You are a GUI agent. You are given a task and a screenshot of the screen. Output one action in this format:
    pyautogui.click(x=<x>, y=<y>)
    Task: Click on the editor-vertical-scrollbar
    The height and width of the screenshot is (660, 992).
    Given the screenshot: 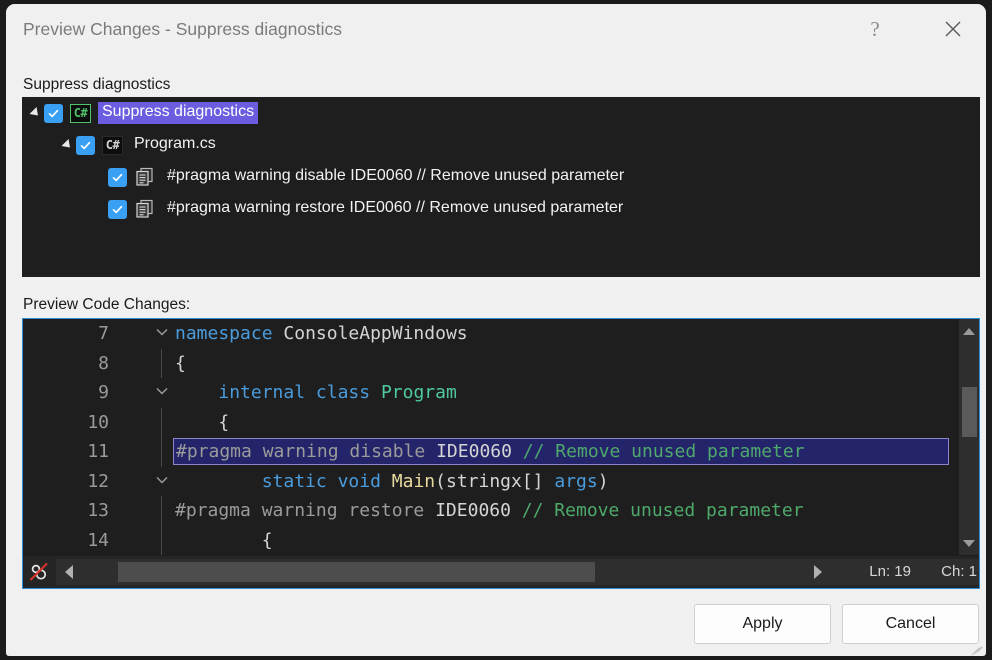 What is the action you would take?
    pyautogui.click(x=969, y=437)
    